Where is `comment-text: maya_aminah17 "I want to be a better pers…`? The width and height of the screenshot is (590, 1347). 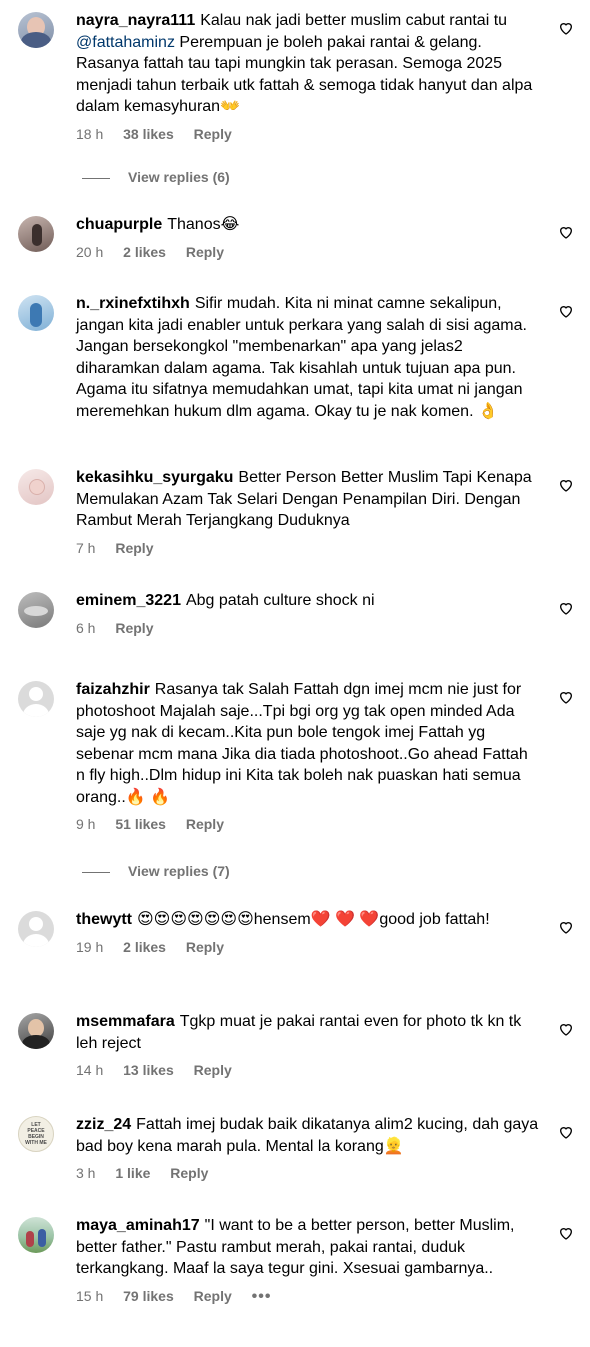
comment-text: maya_aminah17 "I want to be a better pers… is located at coordinates (295, 1247).